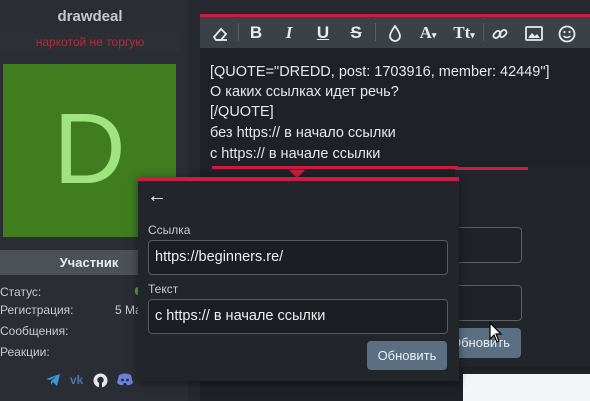 The image size is (590, 401). What do you see at coordinates (486, 343) in the screenshot?
I see `background-update-button: Обновить` at bounding box center [486, 343].